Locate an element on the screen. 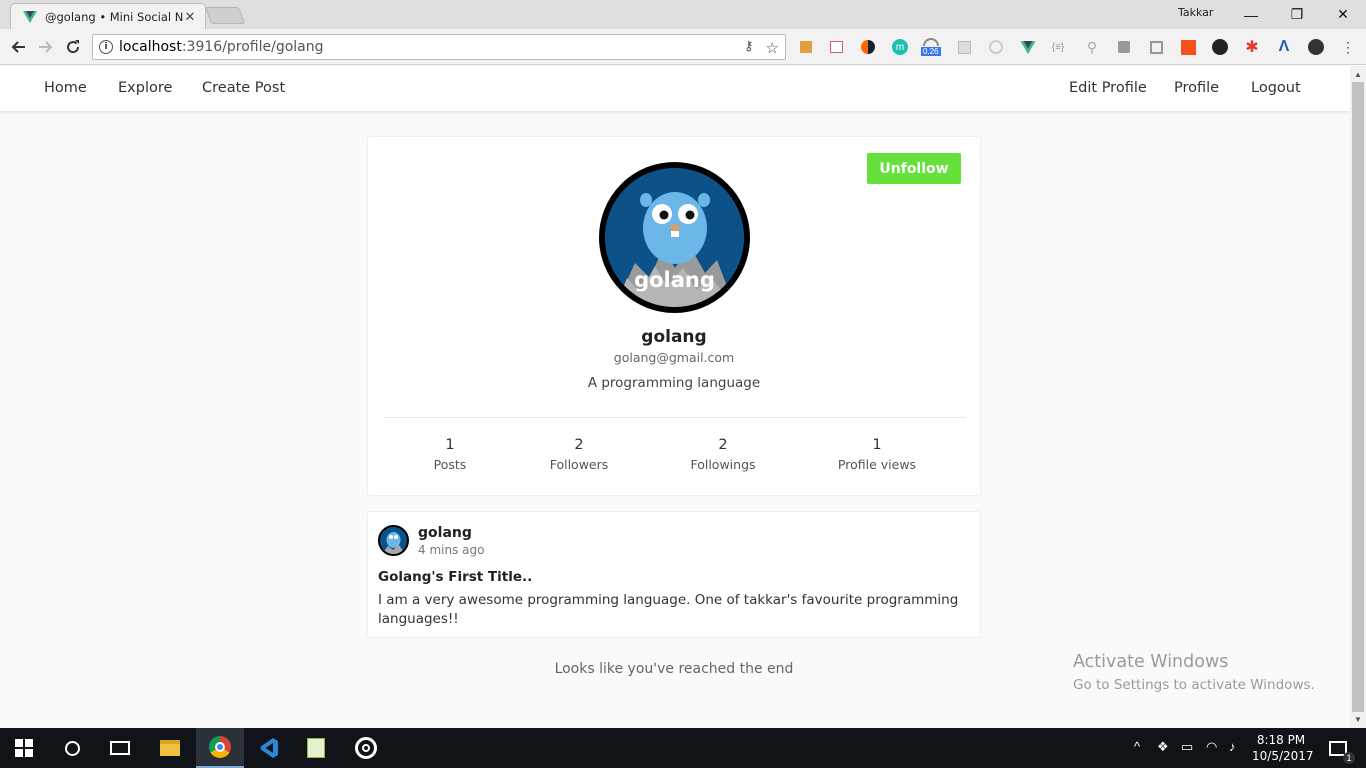 This screenshot has height=768, width=1366. page-scrollbar: ▲ ▼ is located at coordinates (1358, 397).